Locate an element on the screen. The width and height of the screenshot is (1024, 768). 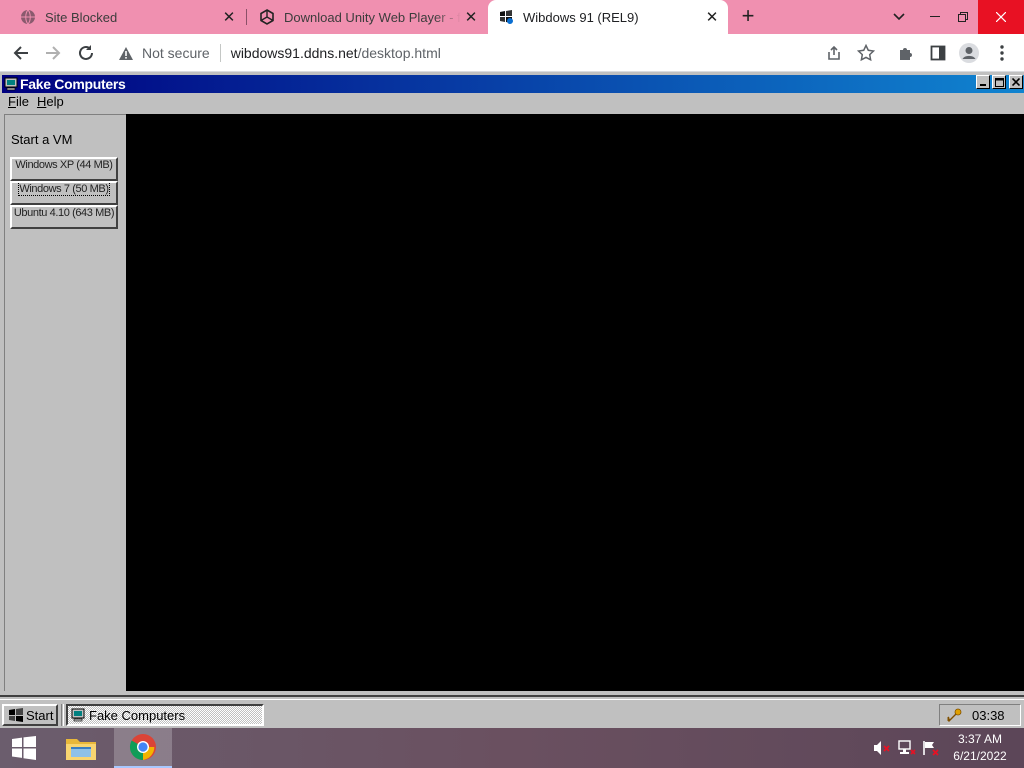
start-vm-windows-7-button: Windows 7 (50 MB) is located at coordinates (64, 193).